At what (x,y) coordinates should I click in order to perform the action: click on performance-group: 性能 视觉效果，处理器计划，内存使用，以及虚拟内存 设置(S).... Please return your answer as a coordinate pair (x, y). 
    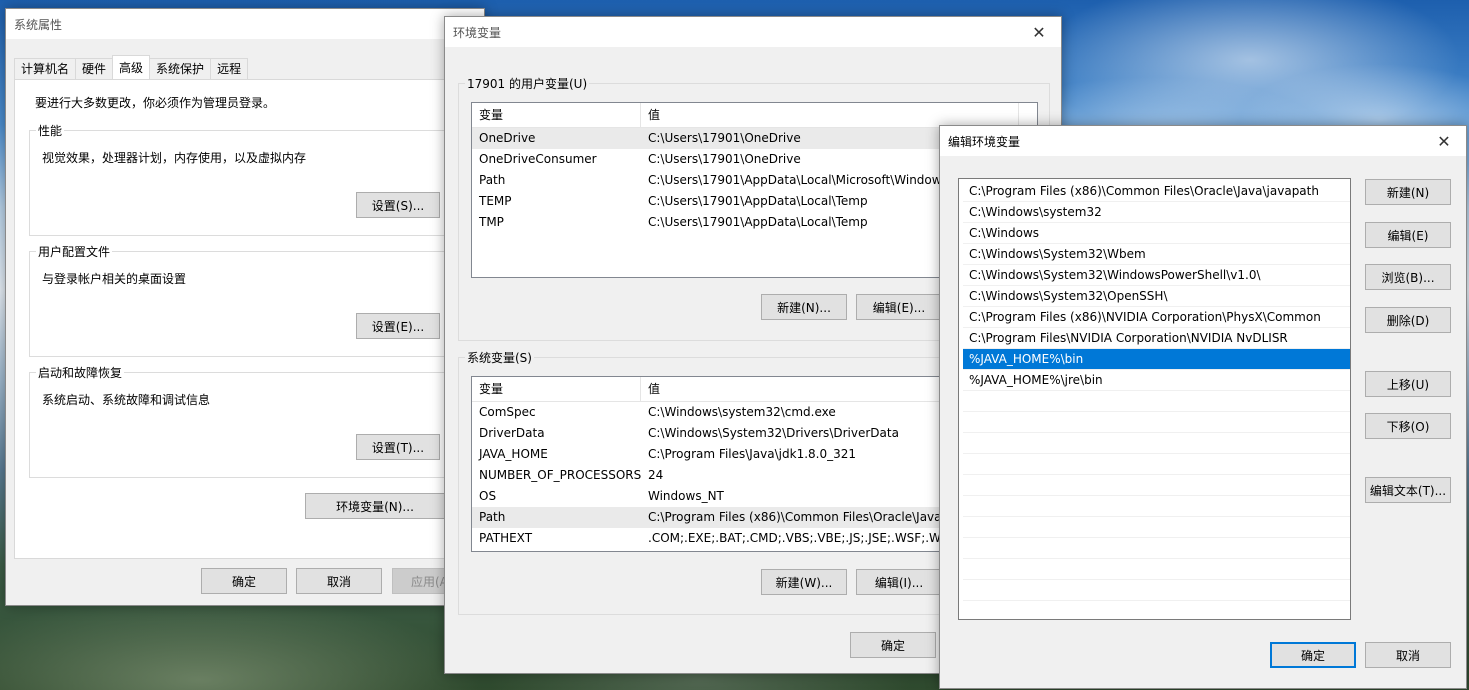
    Looking at the image, I should click on (244, 179).